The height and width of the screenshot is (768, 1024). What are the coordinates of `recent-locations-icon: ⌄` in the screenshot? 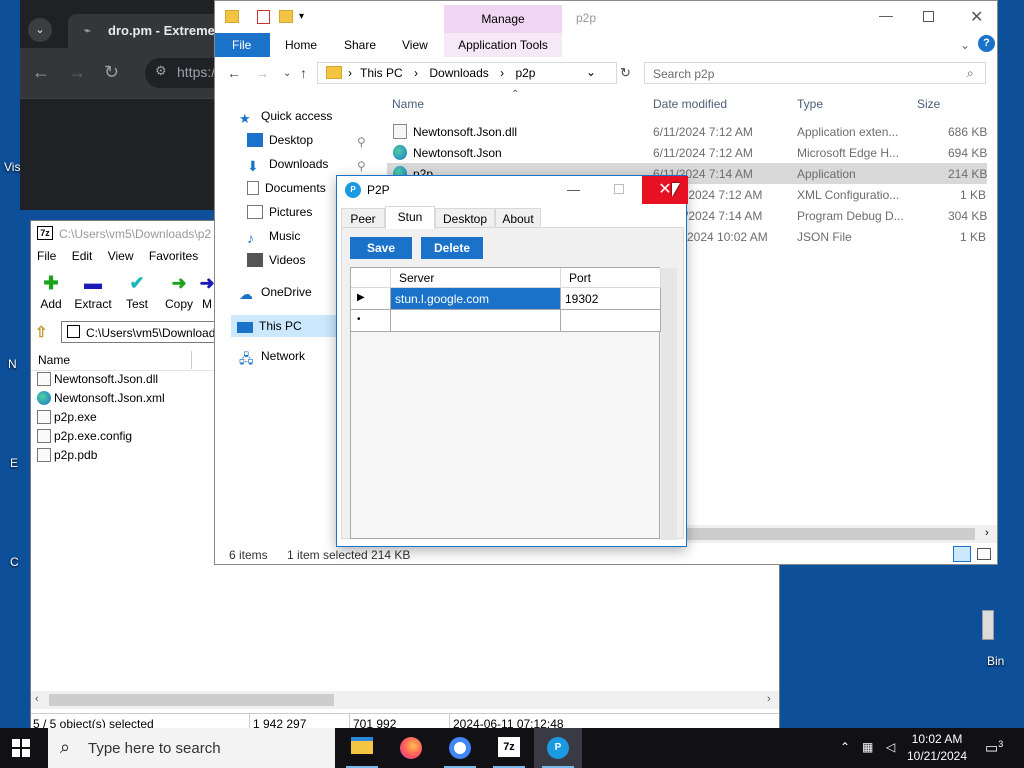 It's located at (287, 73).